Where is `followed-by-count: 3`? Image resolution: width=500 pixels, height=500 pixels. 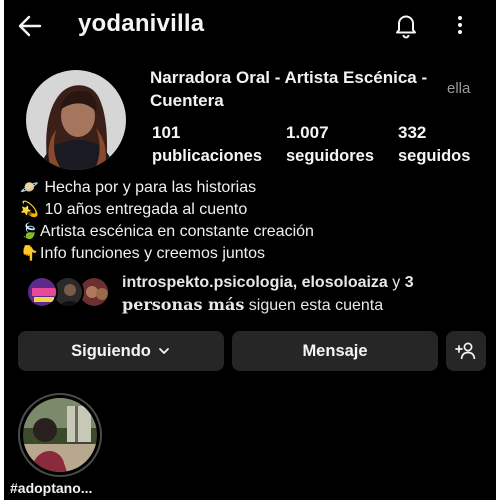
followed-by-count: 3 is located at coordinates (409, 282).